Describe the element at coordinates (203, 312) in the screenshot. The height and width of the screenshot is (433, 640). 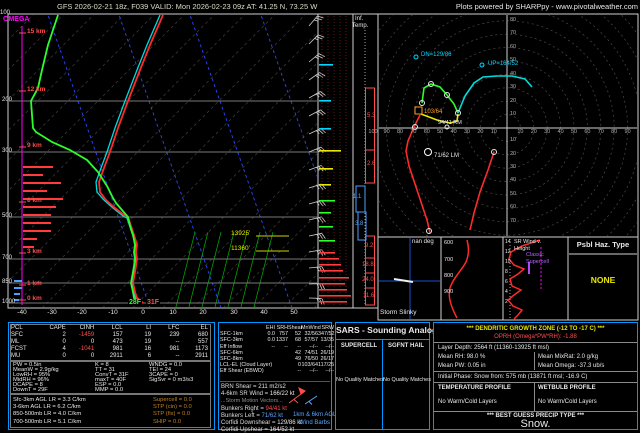
I see `temp-axis-label: 20` at that location.